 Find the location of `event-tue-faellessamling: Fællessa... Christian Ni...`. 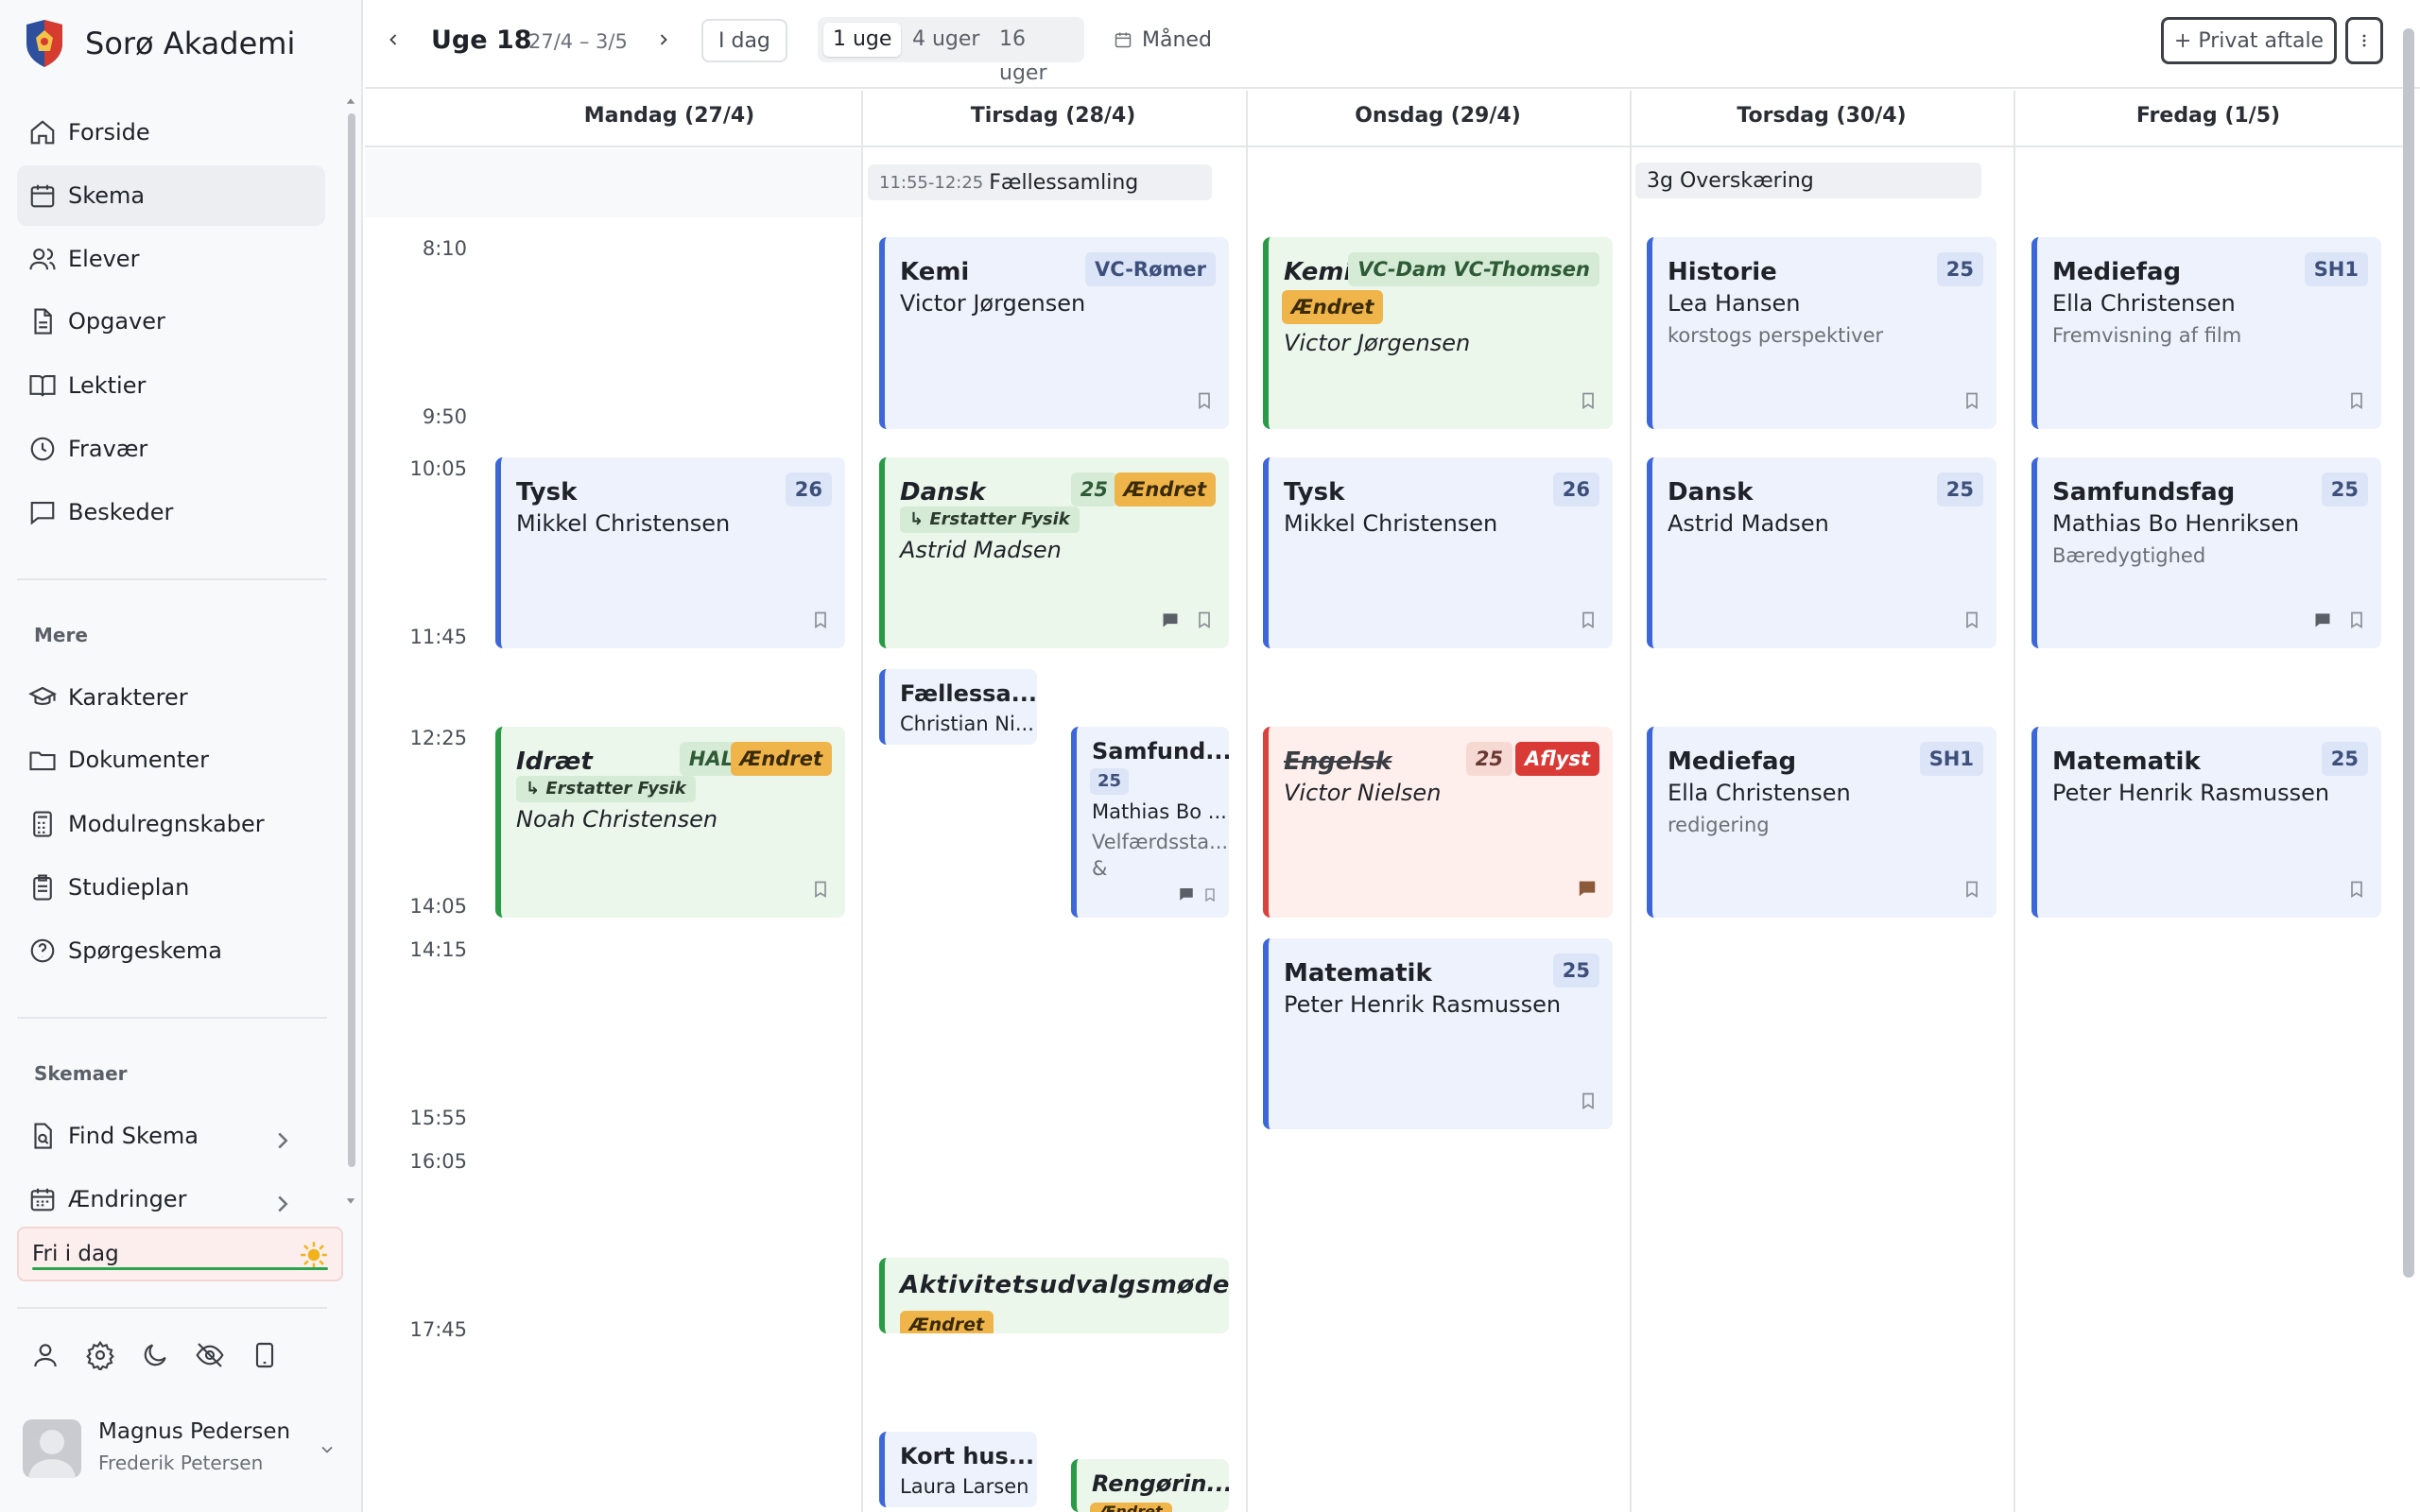

event-tue-faellessamling: Fællessa... Christian Ni... is located at coordinates (958, 707).